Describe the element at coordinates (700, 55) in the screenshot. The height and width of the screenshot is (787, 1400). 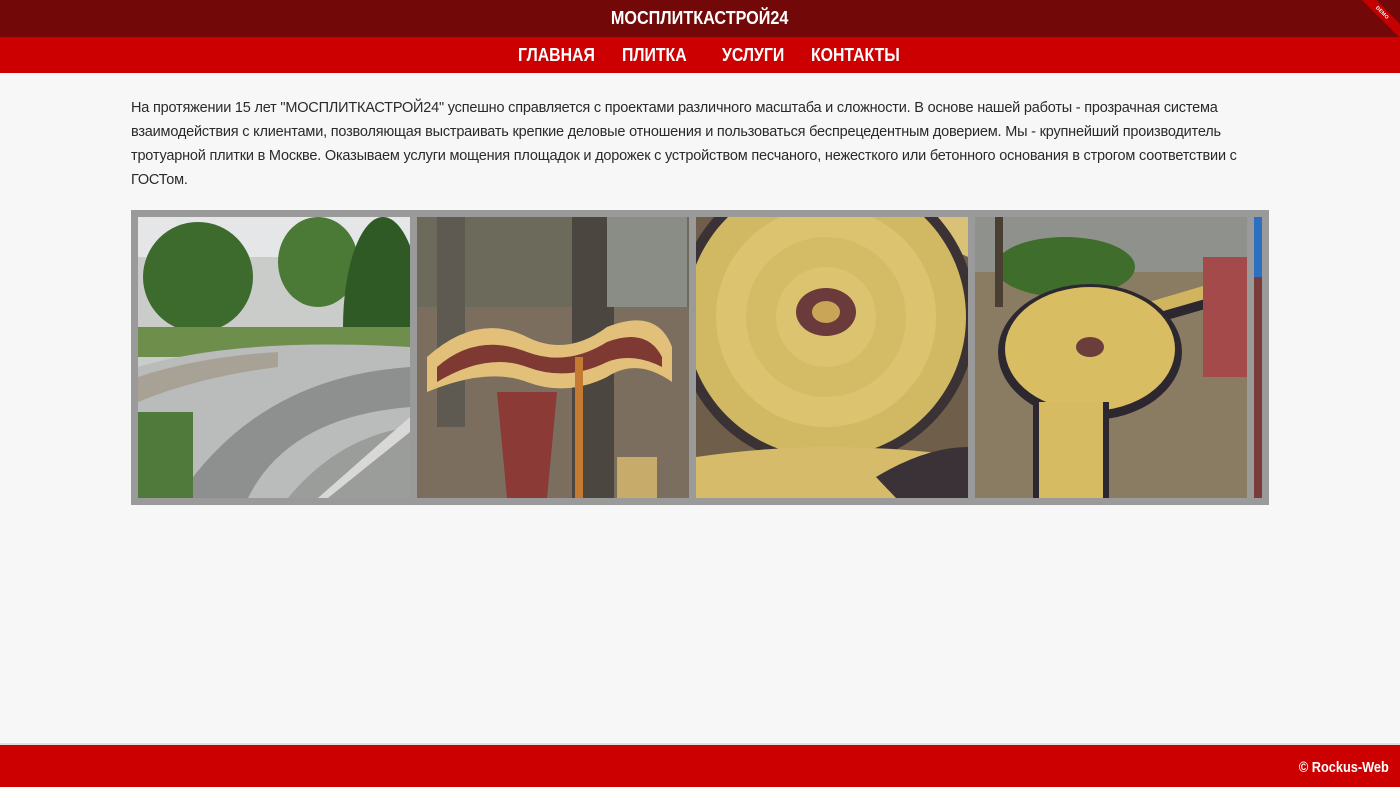
I see `main-nav: ГЛАВНАЯ ПЛИТКА УСЛУГИ КОНТАКТЫ` at that location.